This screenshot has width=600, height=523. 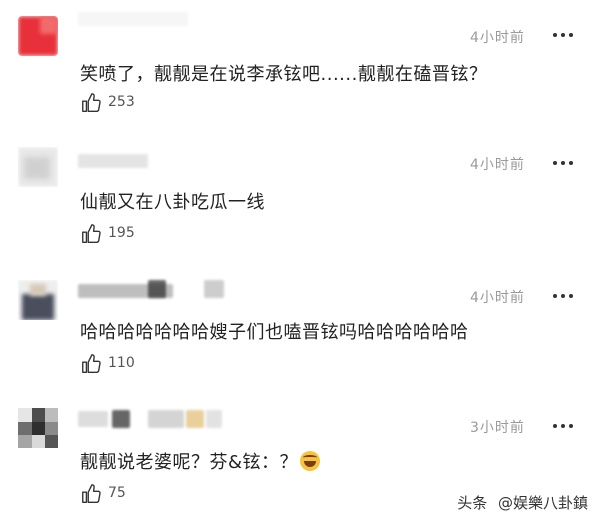 I want to click on like-count: 75, so click(x=117, y=493).